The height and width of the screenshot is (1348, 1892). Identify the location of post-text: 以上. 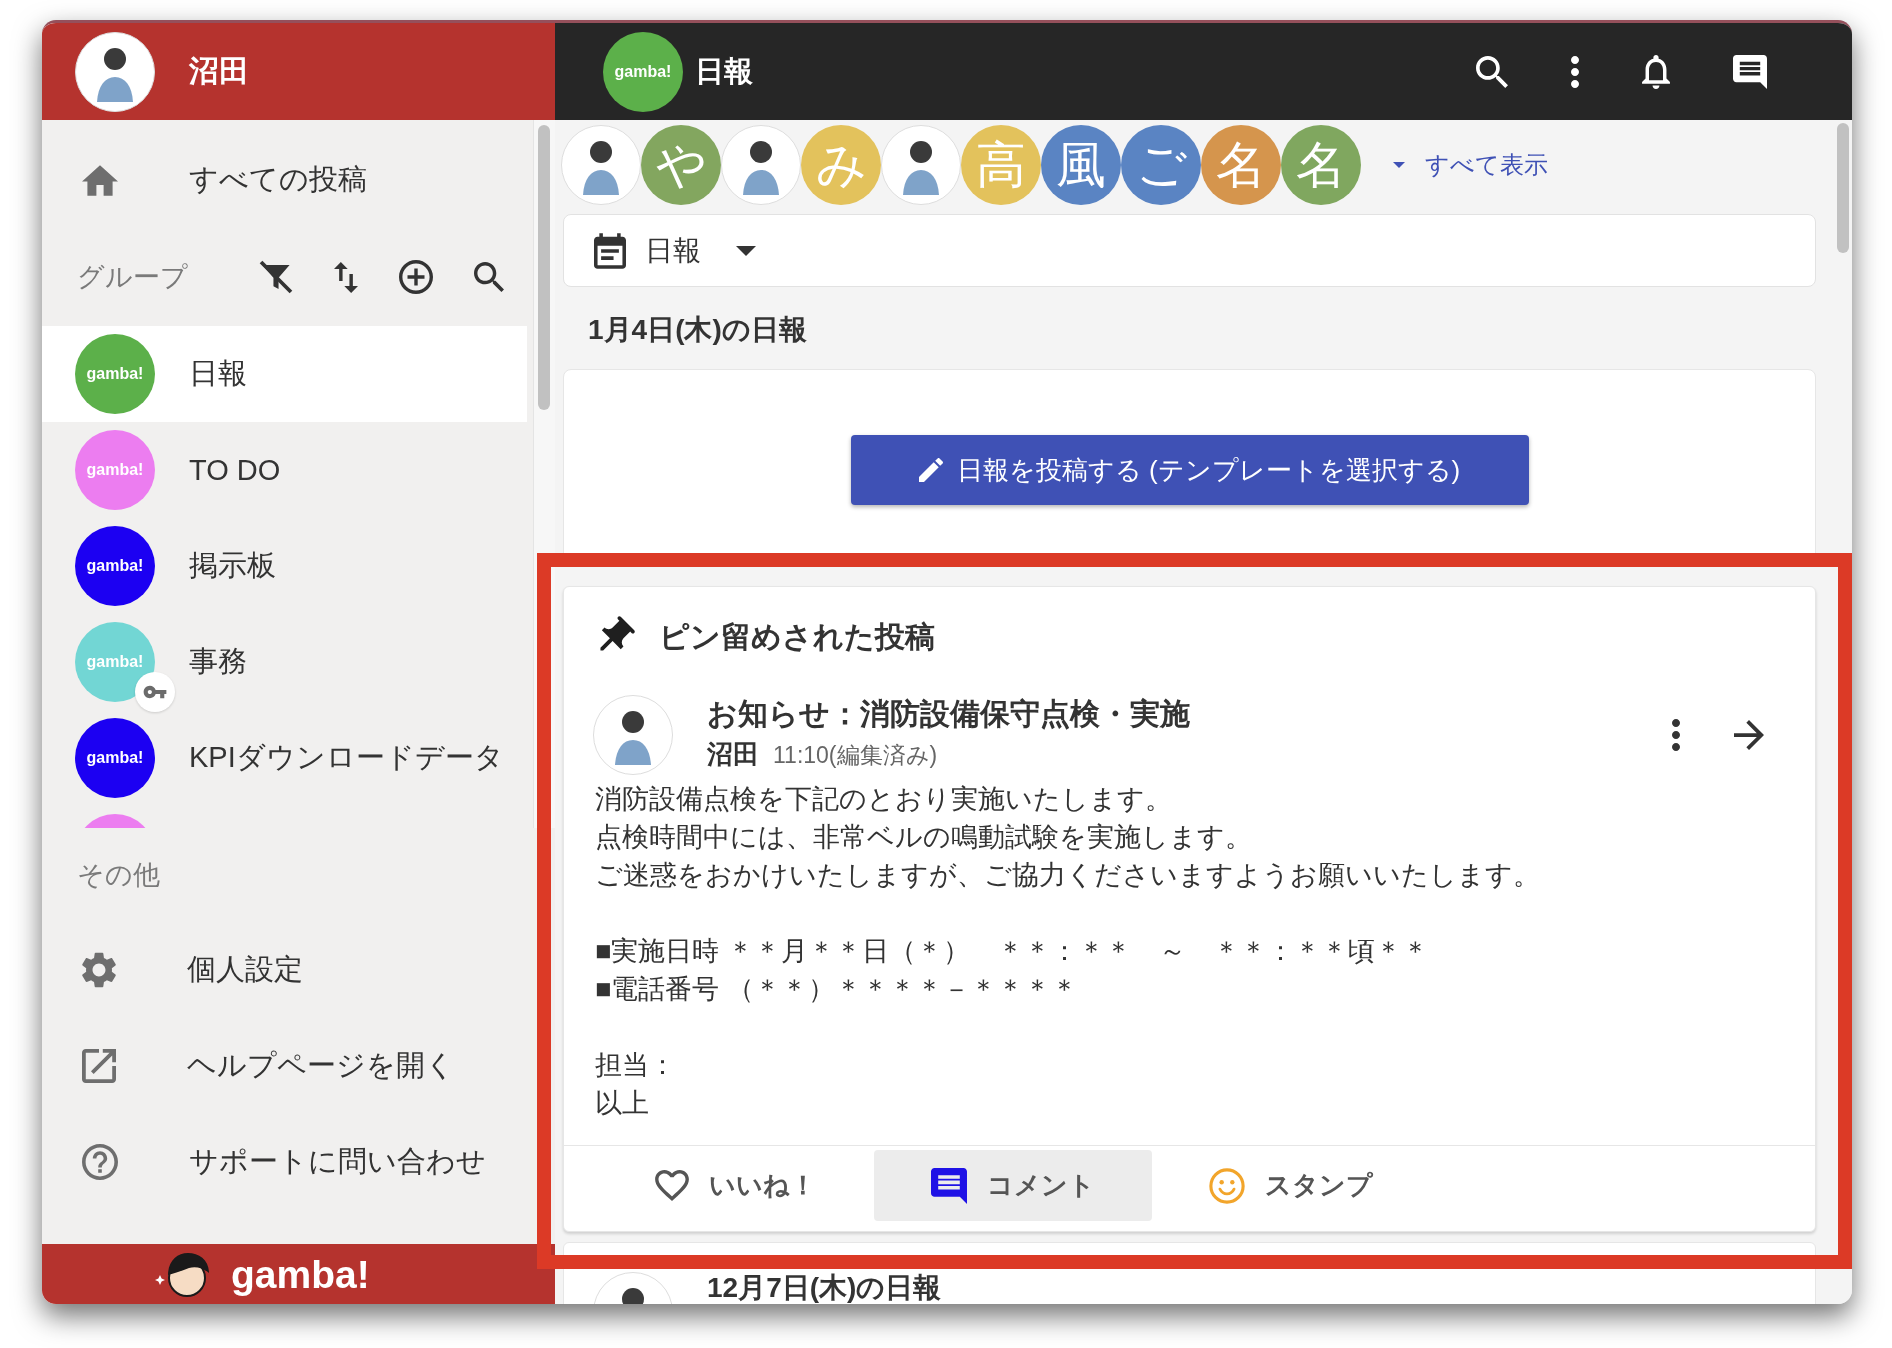
(622, 1103).